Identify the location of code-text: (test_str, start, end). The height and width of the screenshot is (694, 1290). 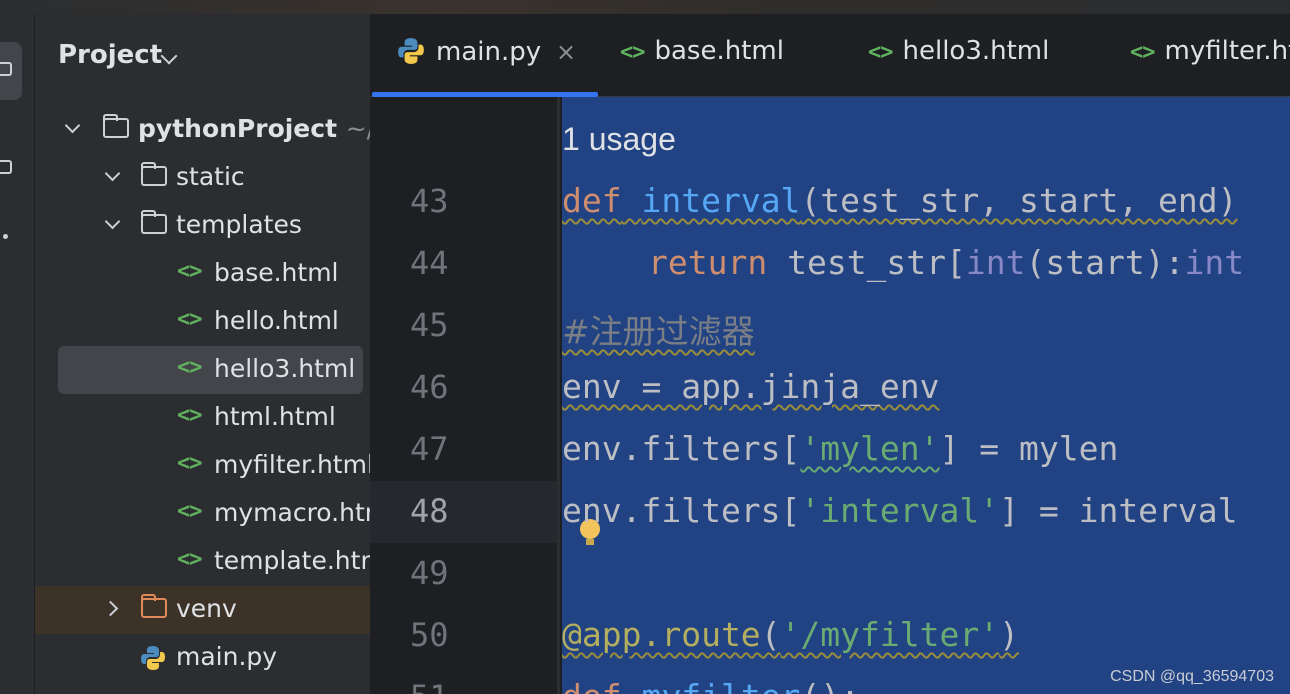
(1019, 200).